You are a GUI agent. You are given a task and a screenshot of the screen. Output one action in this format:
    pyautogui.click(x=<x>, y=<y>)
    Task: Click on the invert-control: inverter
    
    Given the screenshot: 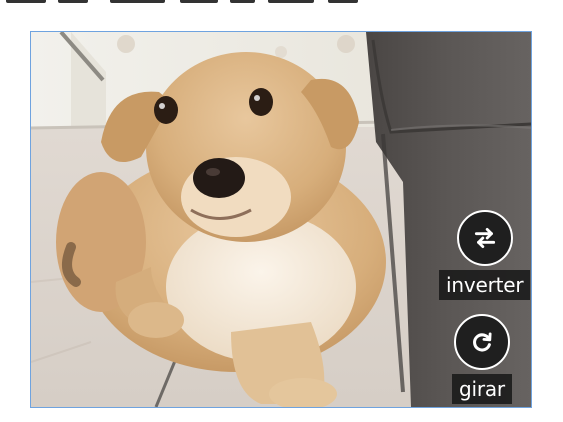 What is the action you would take?
    pyautogui.click(x=485, y=255)
    